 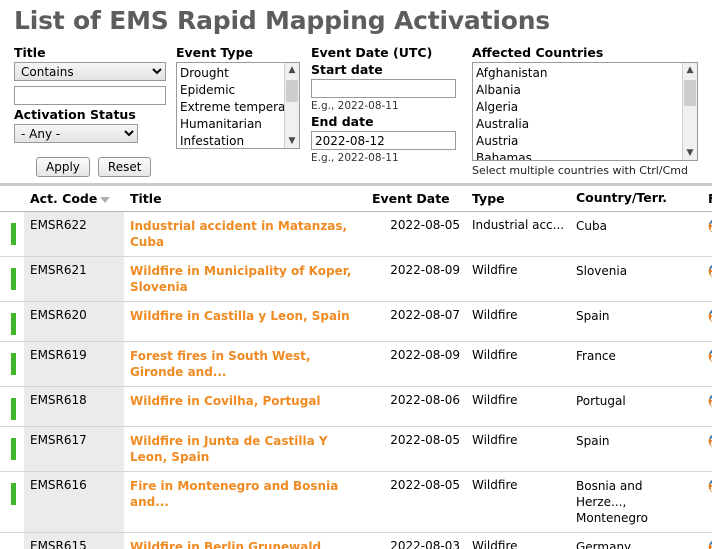 I want to click on reset-button: Reset, so click(x=124, y=167).